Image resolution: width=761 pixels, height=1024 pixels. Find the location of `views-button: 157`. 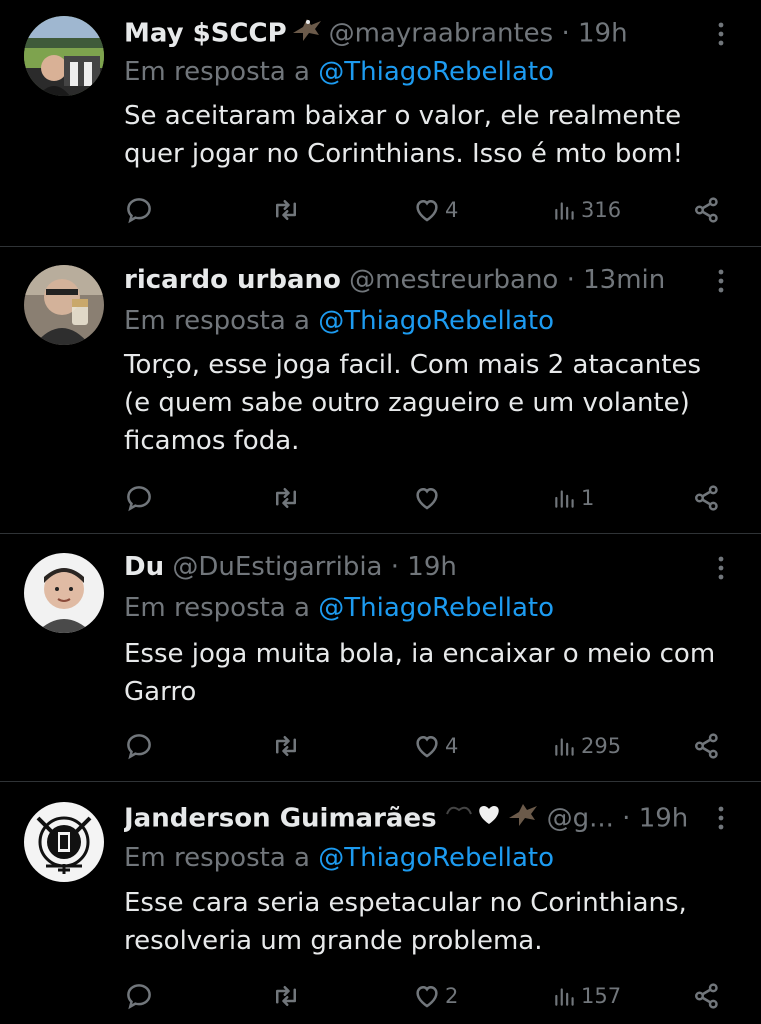

views-button: 157 is located at coordinates (586, 996).